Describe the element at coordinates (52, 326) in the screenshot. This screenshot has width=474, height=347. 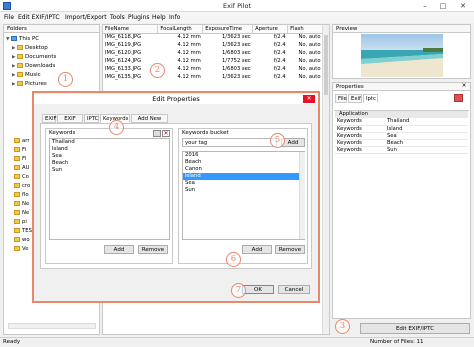
I see `horizontal-scrollbar` at that location.